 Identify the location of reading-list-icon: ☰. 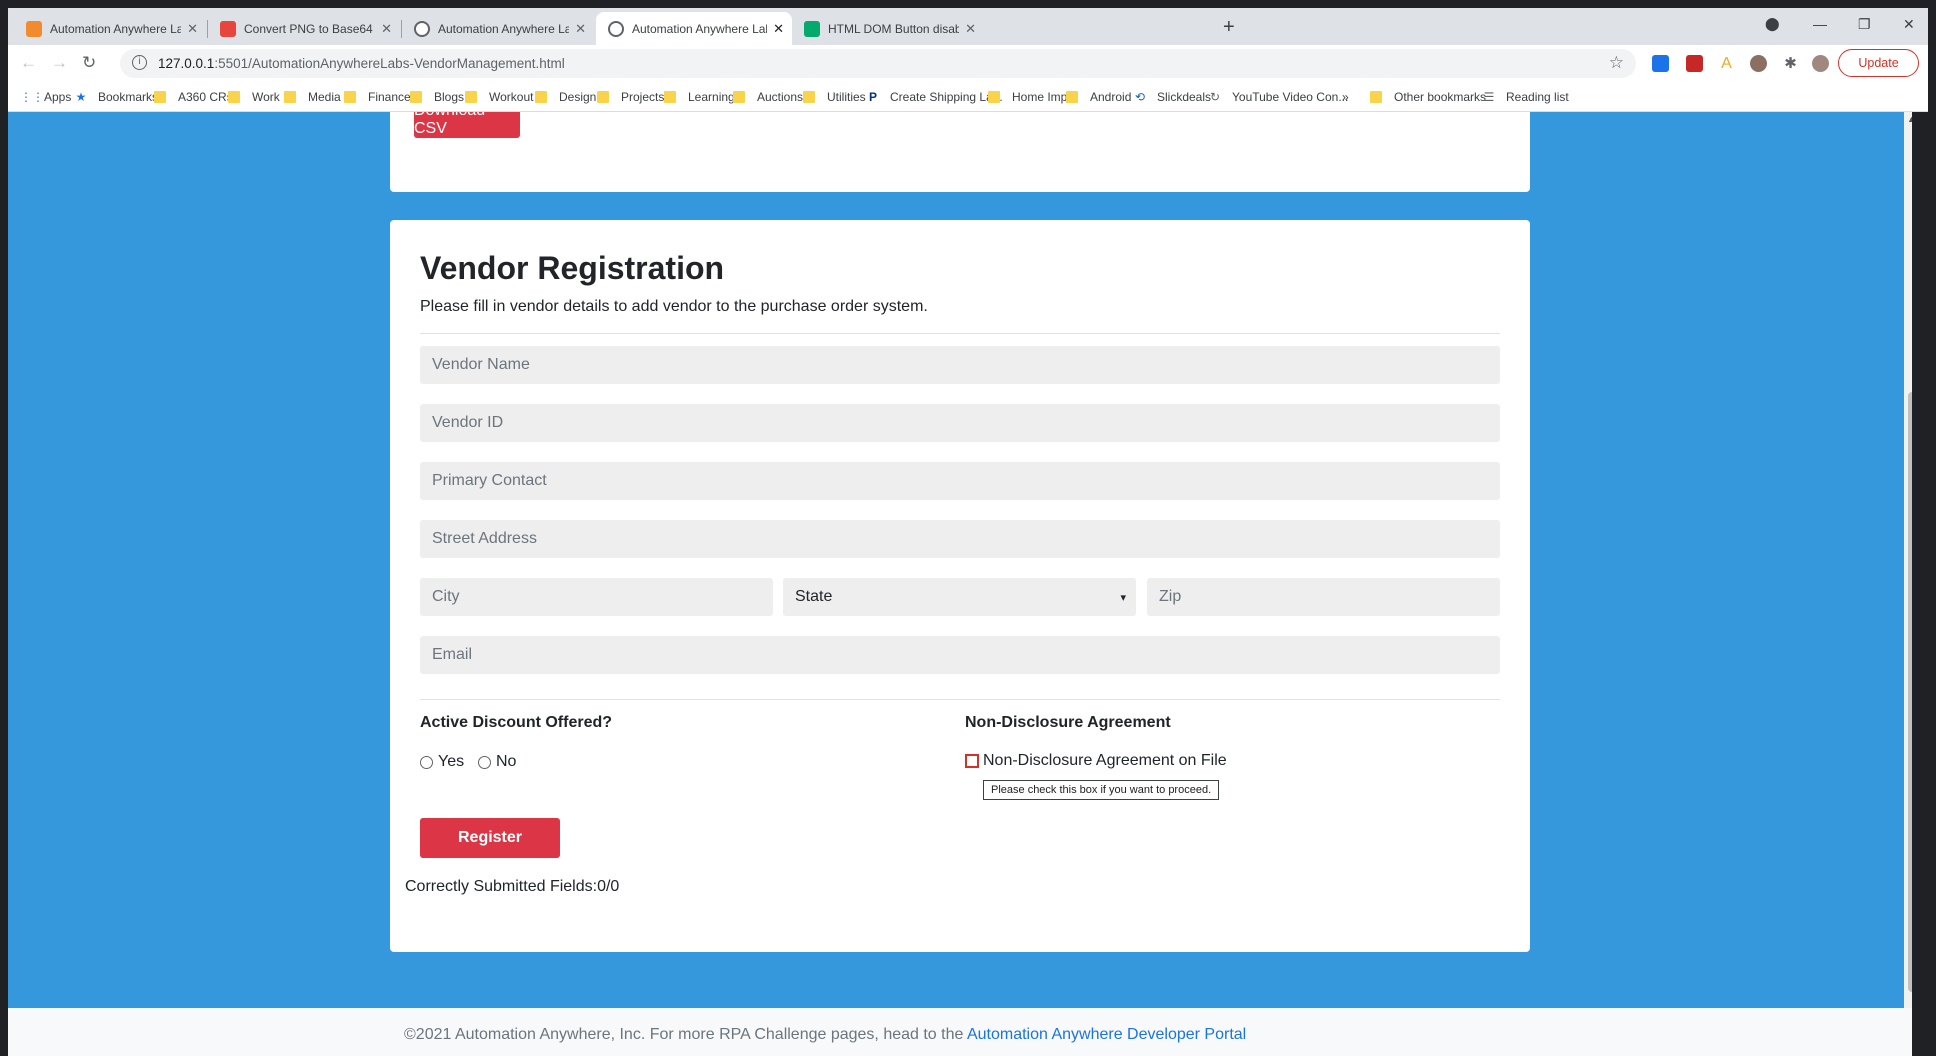
(1489, 97).